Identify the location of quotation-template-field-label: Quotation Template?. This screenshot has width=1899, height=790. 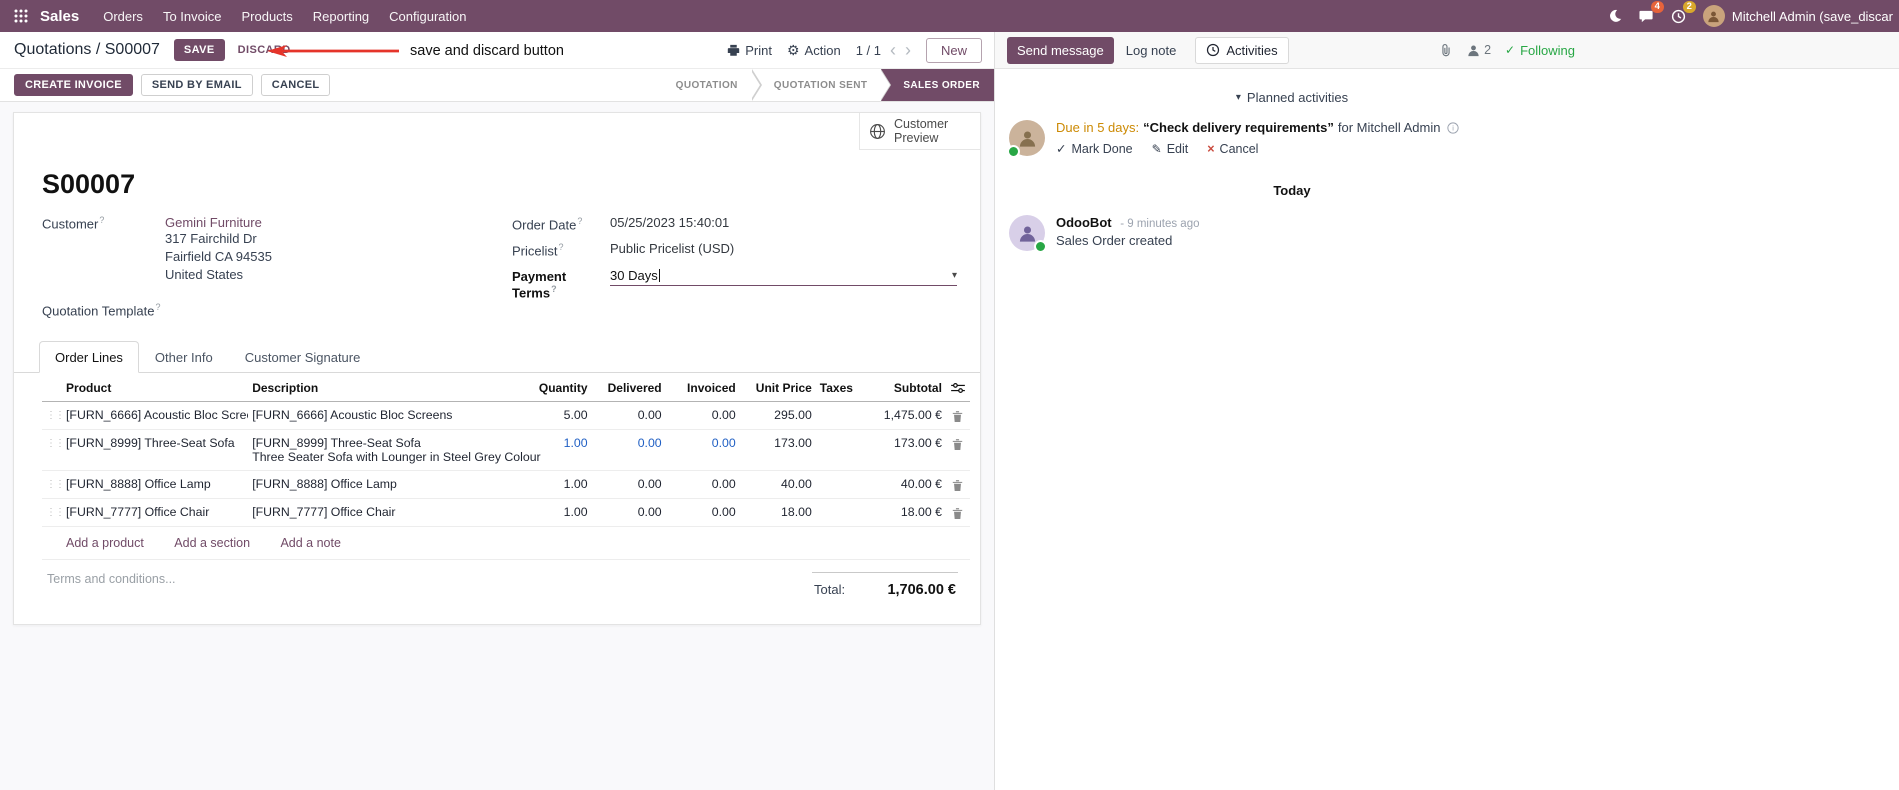
(103, 310).